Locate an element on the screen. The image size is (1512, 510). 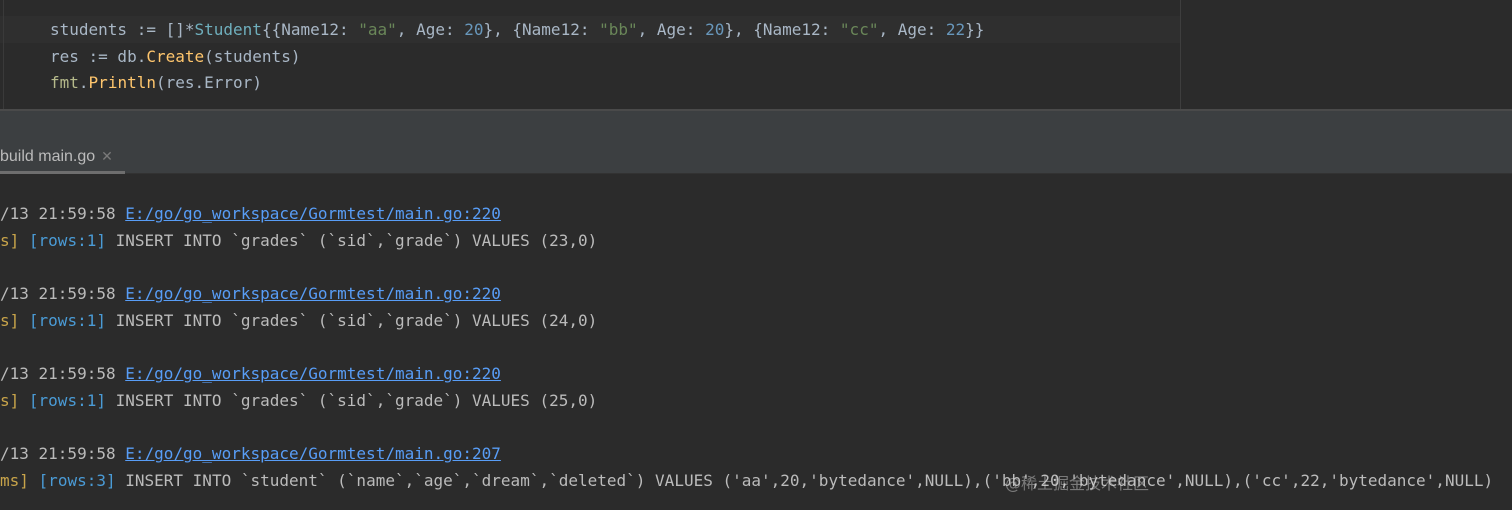
code-line-2: res := db.Create(students) is located at coordinates (175, 57).